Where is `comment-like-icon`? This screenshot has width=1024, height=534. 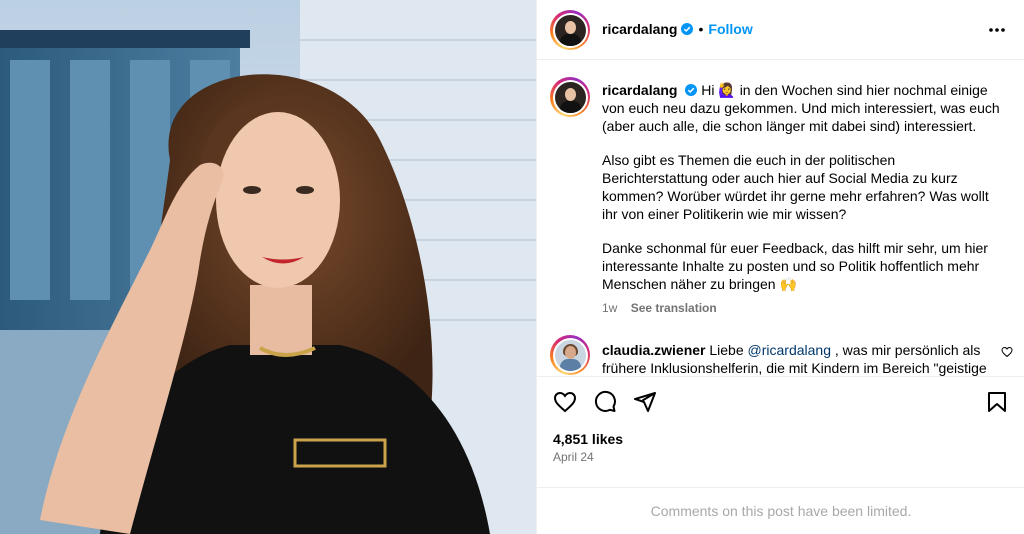
comment-like-icon is located at coordinates (1007, 352).